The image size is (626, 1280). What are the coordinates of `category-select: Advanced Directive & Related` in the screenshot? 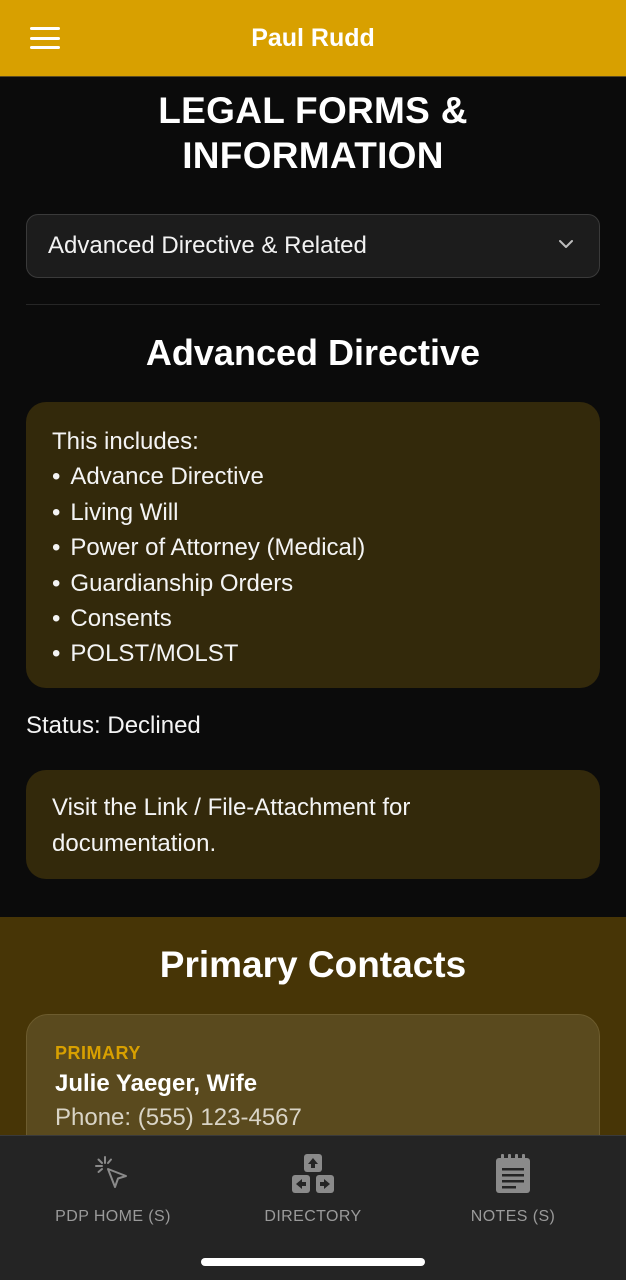 It's located at (313, 246).